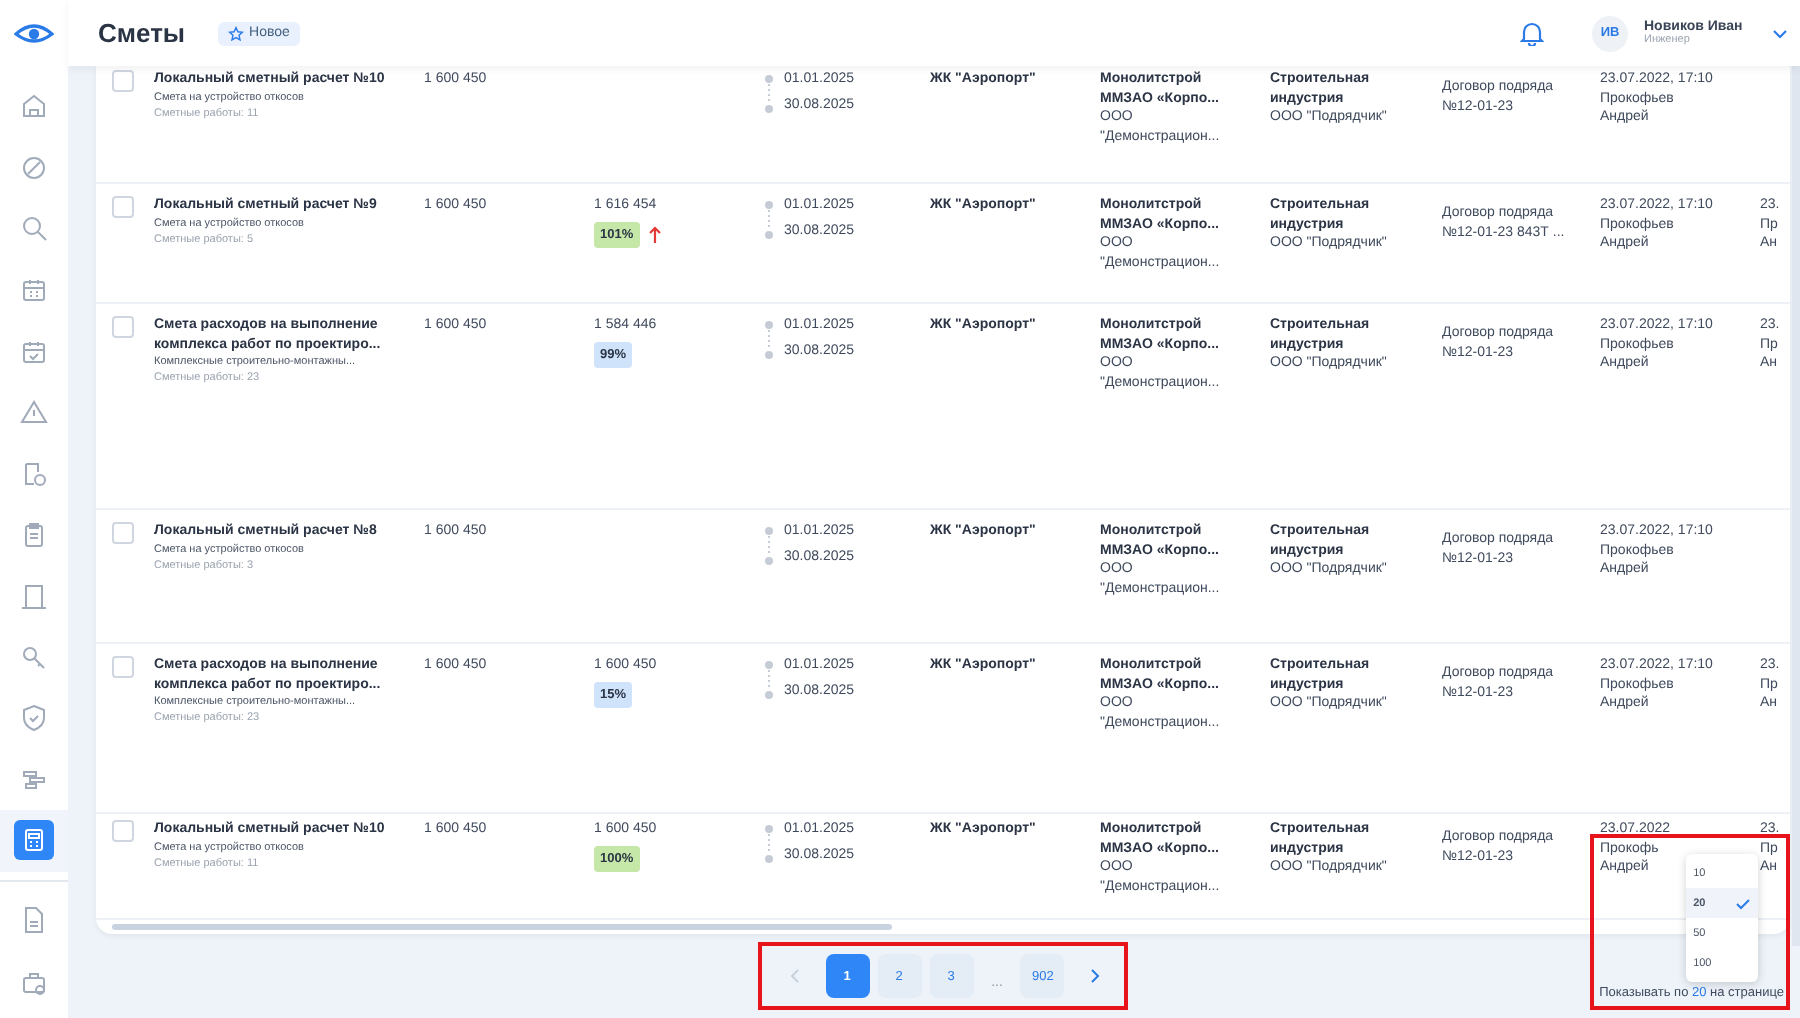  Describe the element at coordinates (502, 927) in the screenshot. I see `scrollbar-thumb` at that location.